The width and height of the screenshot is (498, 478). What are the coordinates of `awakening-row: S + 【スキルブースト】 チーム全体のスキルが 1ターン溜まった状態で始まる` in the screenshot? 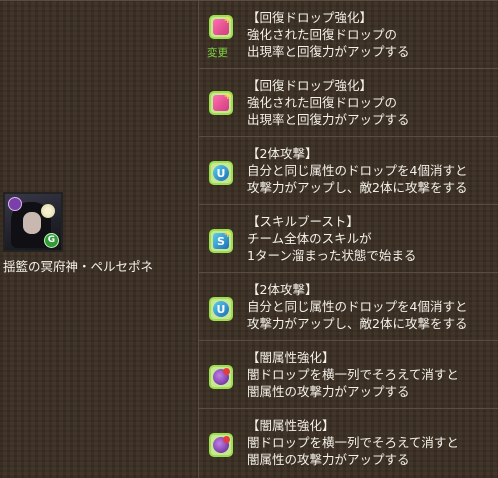 It's located at (348, 239).